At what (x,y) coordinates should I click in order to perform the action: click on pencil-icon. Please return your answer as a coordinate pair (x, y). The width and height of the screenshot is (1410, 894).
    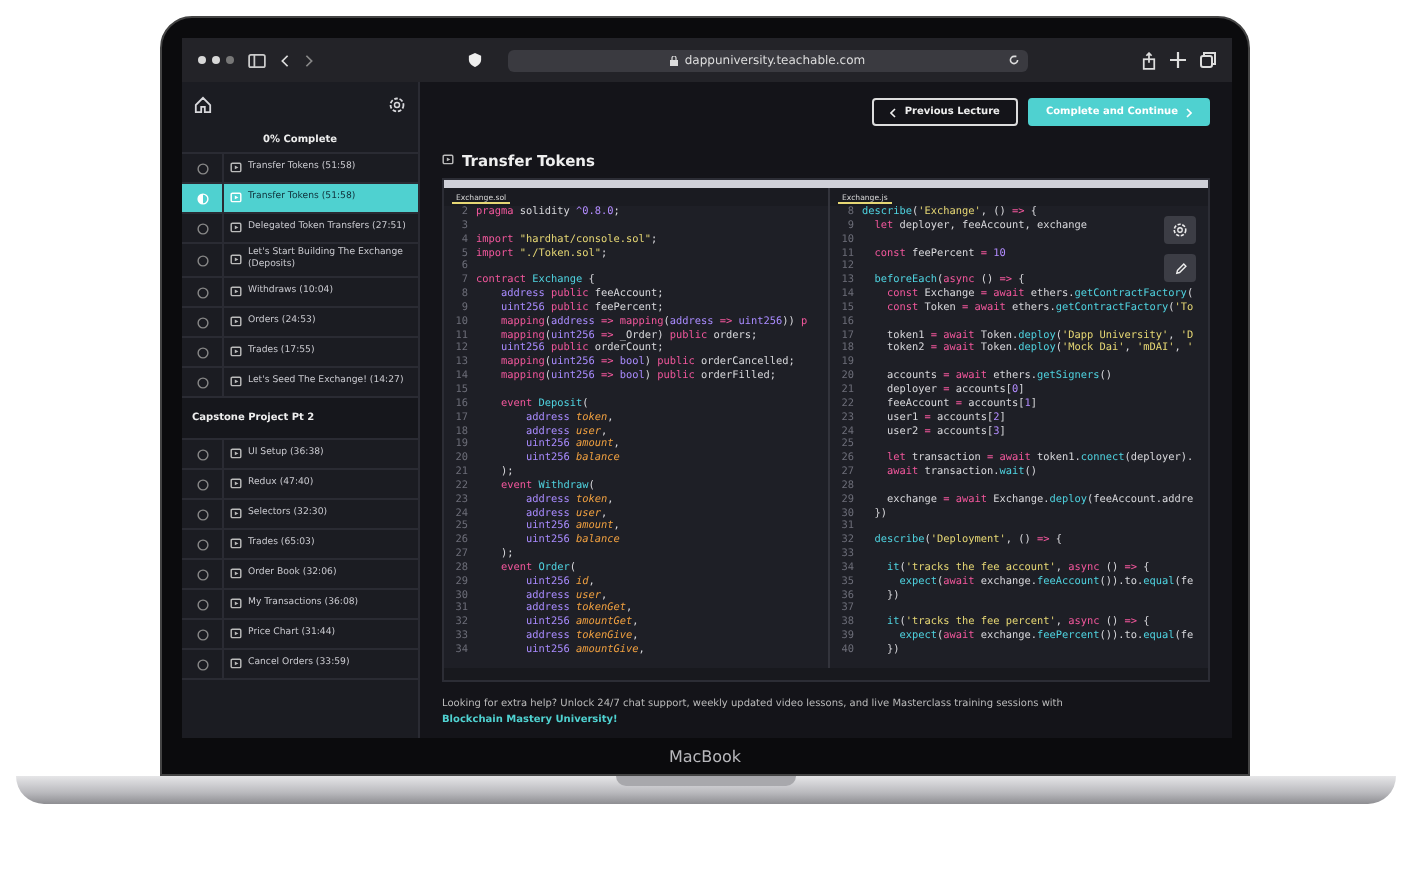
    Looking at the image, I should click on (1180, 268).